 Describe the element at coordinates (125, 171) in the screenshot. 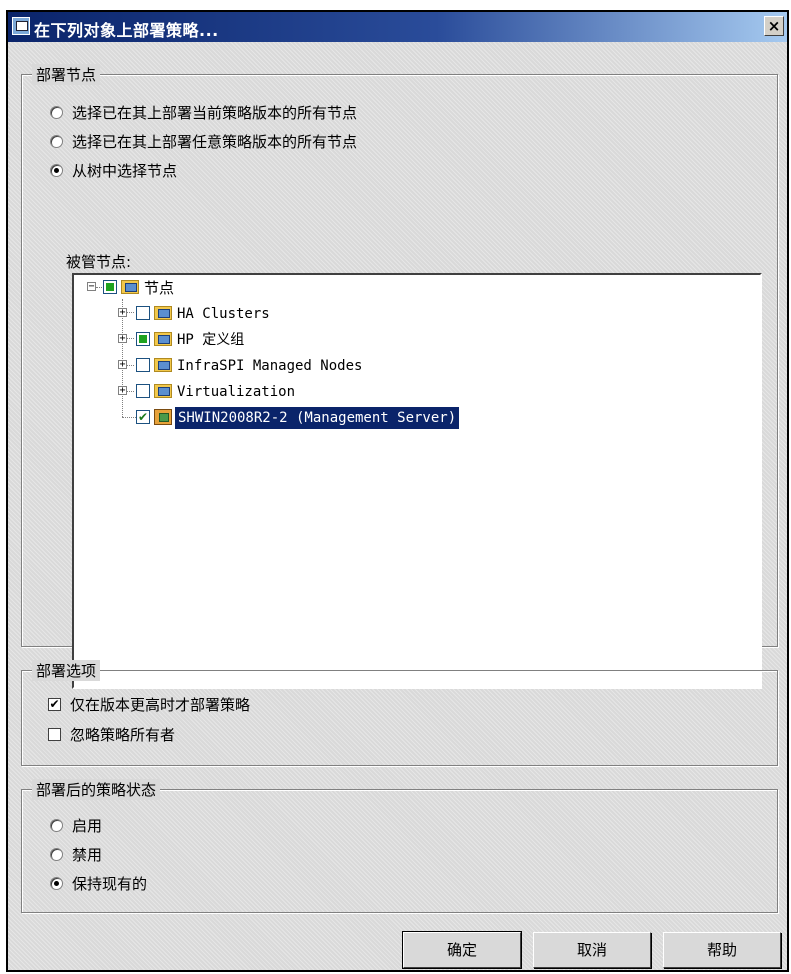

I see `radio-label: 从树中选择节点` at that location.